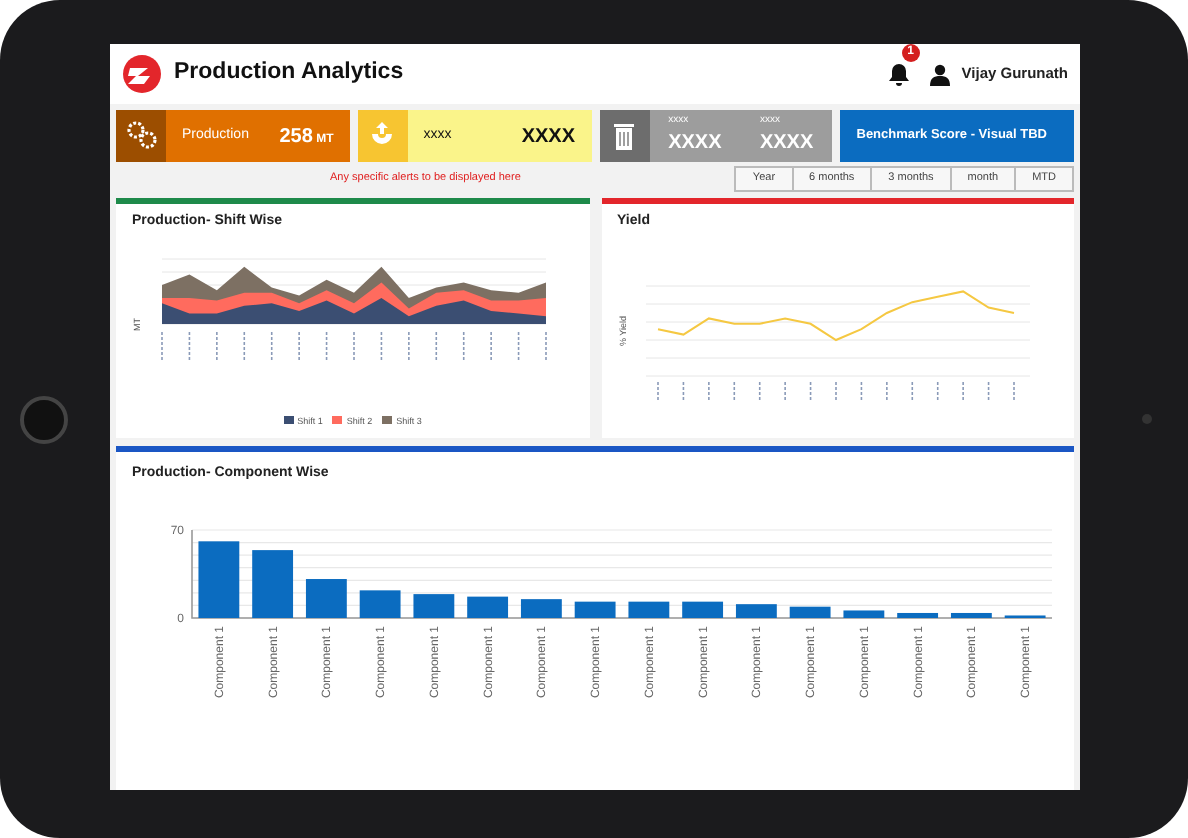 Image resolution: width=1188 pixels, height=838 pixels. What do you see at coordinates (142, 74) in the screenshot?
I see `logo-icon` at bounding box center [142, 74].